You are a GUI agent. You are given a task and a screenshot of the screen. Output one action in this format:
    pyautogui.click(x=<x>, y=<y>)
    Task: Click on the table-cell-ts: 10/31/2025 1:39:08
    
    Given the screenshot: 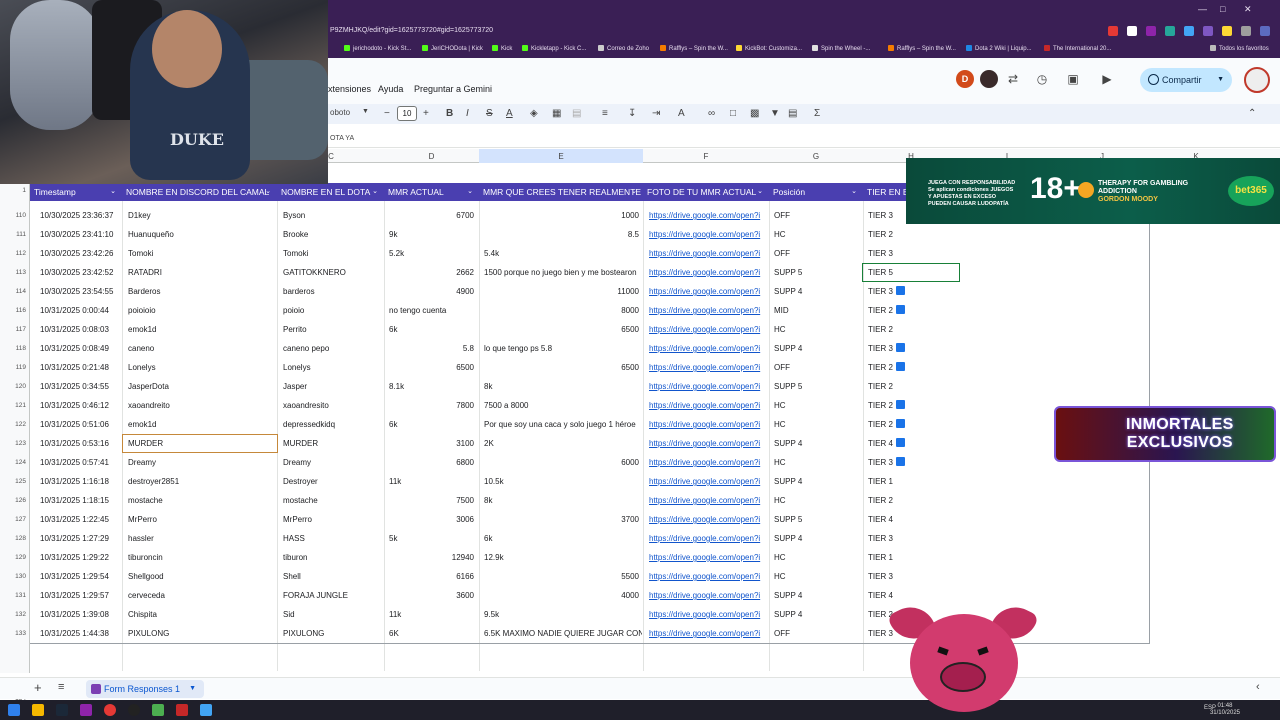 What is the action you would take?
    pyautogui.click(x=81, y=614)
    